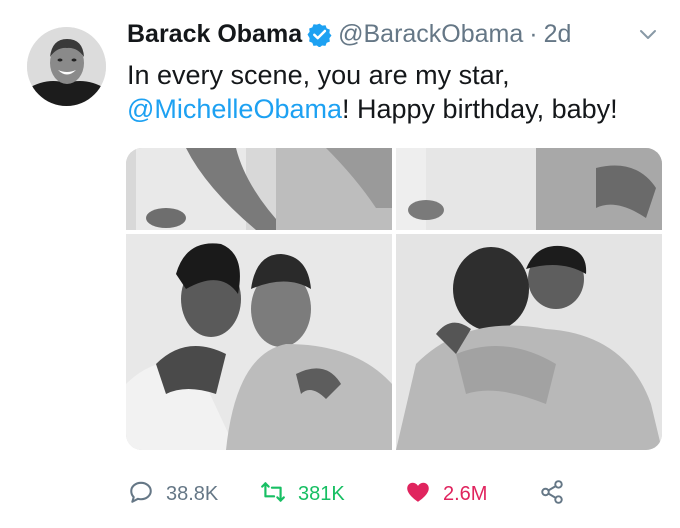 The height and width of the screenshot is (528, 680). What do you see at coordinates (558, 34) in the screenshot?
I see `timestamp: 2d` at bounding box center [558, 34].